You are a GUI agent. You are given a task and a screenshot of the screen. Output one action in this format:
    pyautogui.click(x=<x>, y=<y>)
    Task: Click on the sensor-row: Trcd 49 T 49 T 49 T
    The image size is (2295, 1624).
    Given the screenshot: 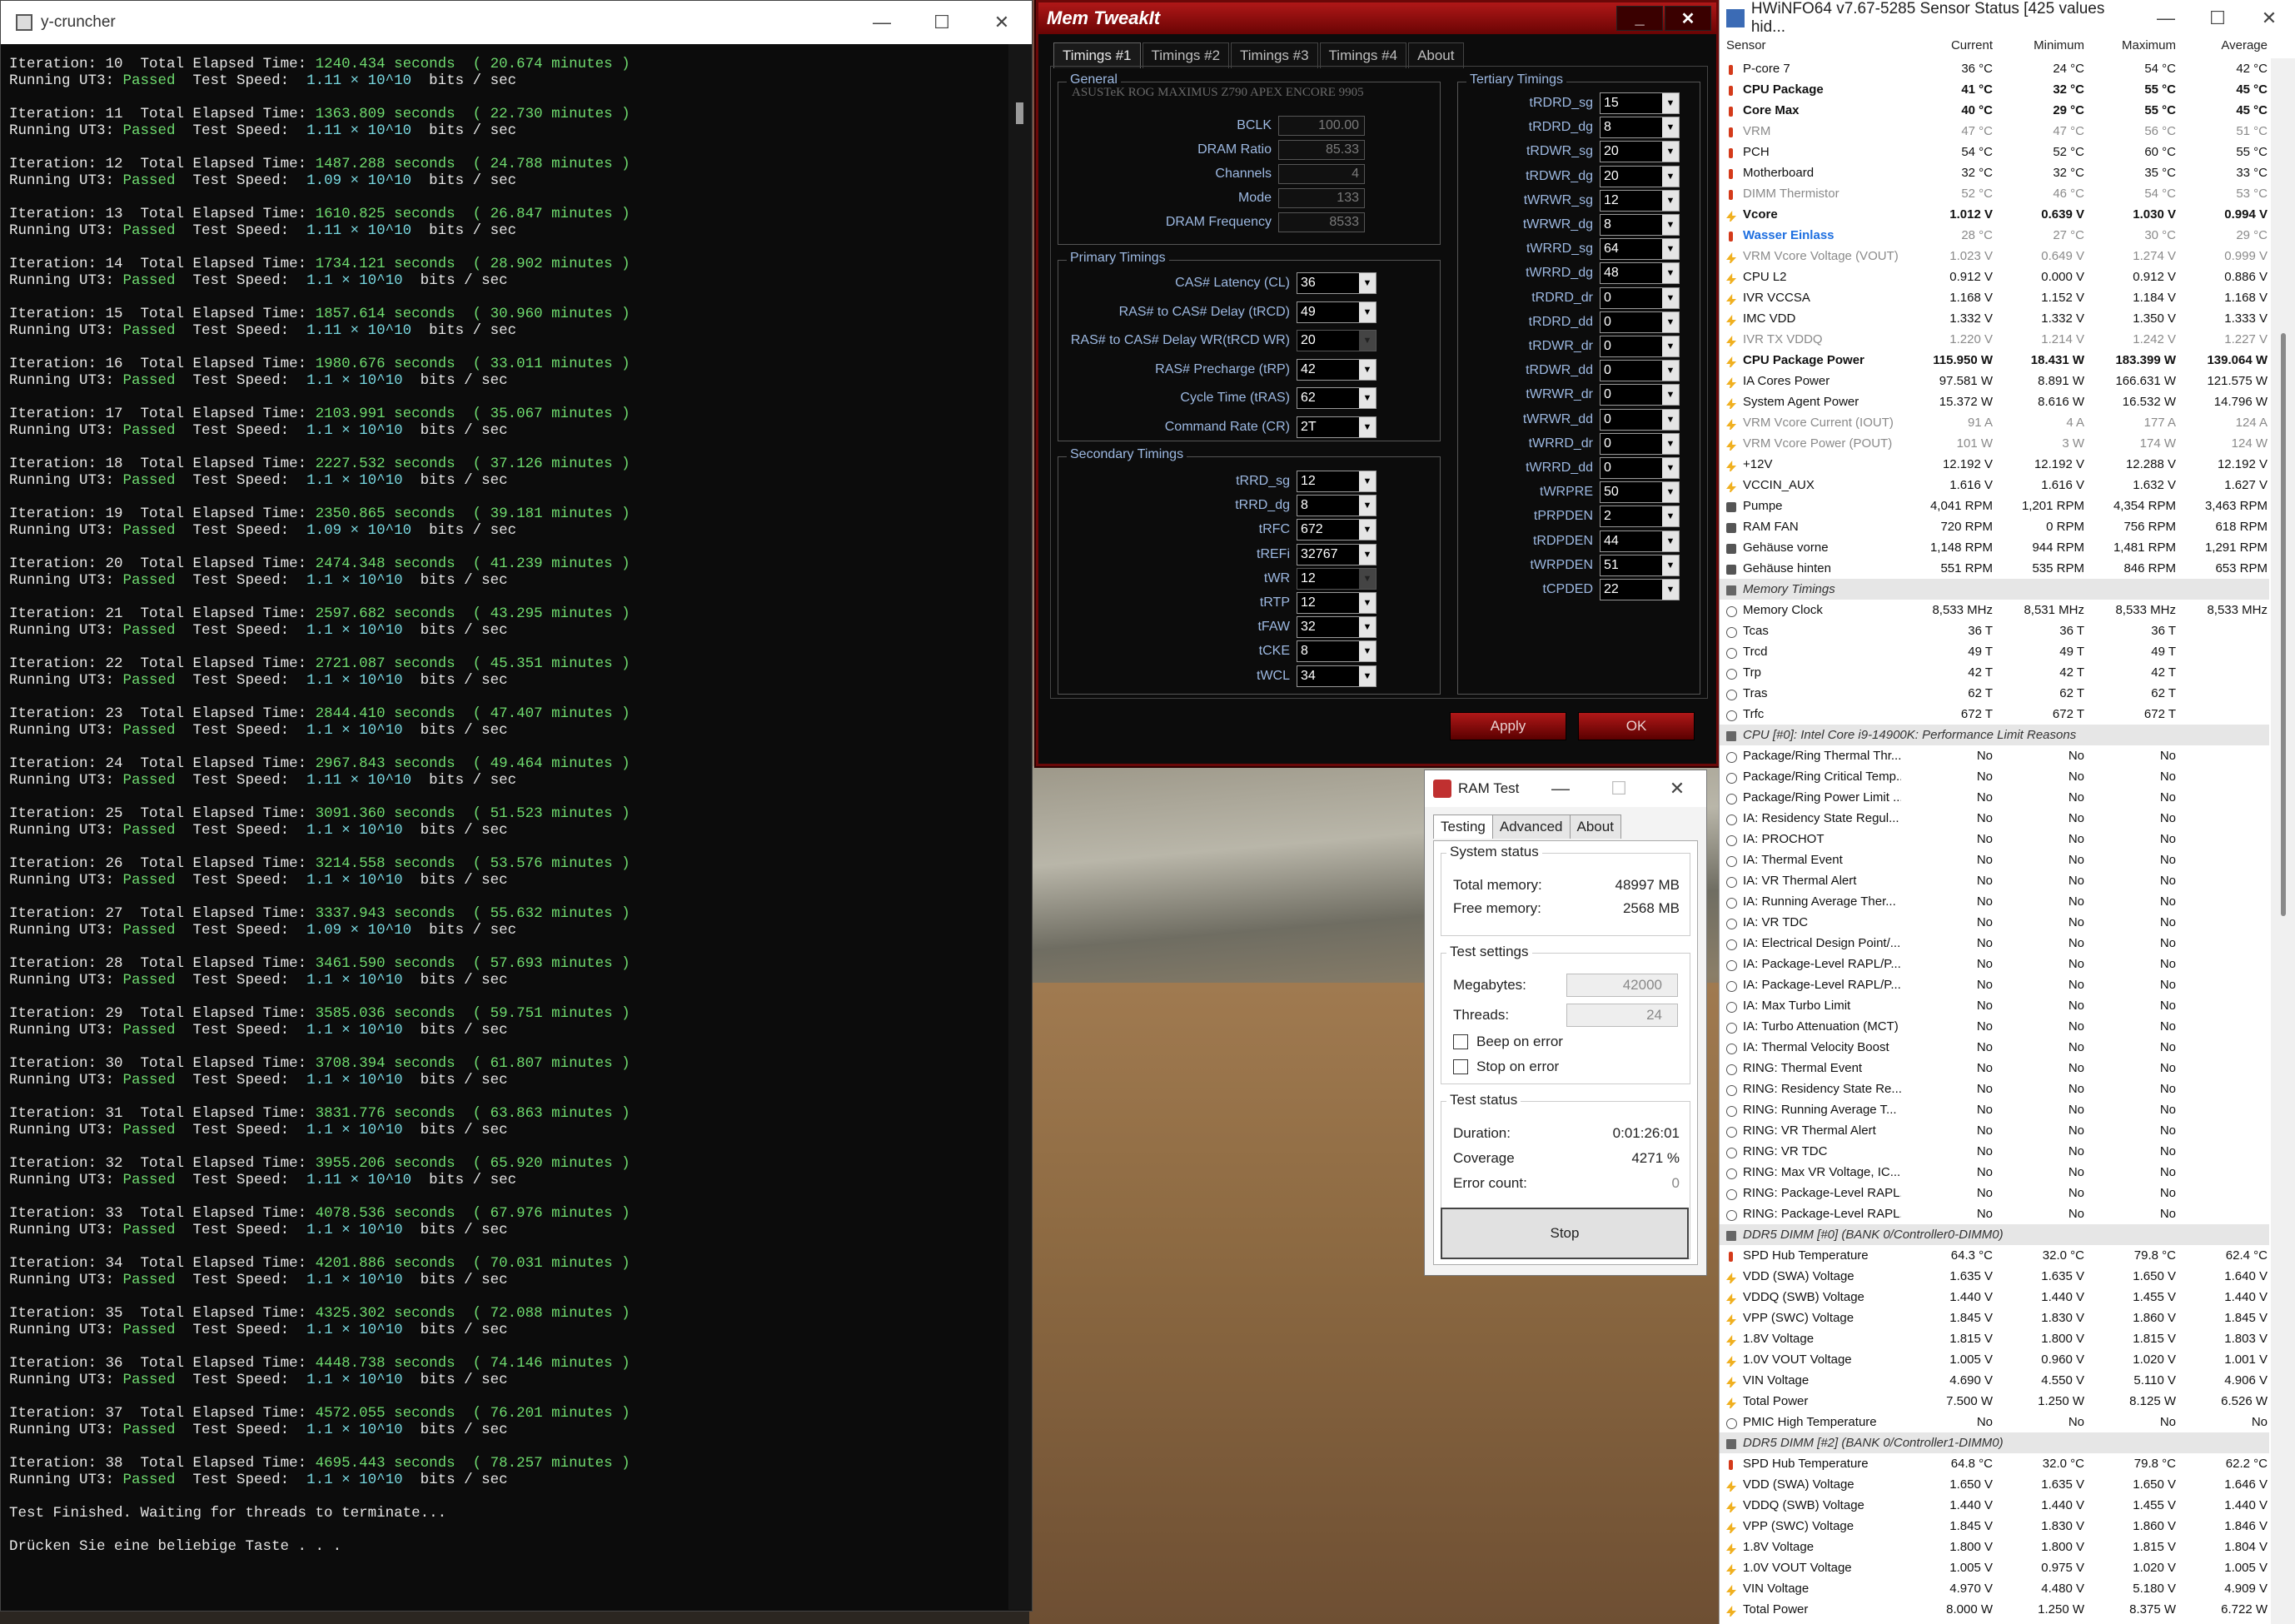 What is the action you would take?
    pyautogui.click(x=1995, y=652)
    